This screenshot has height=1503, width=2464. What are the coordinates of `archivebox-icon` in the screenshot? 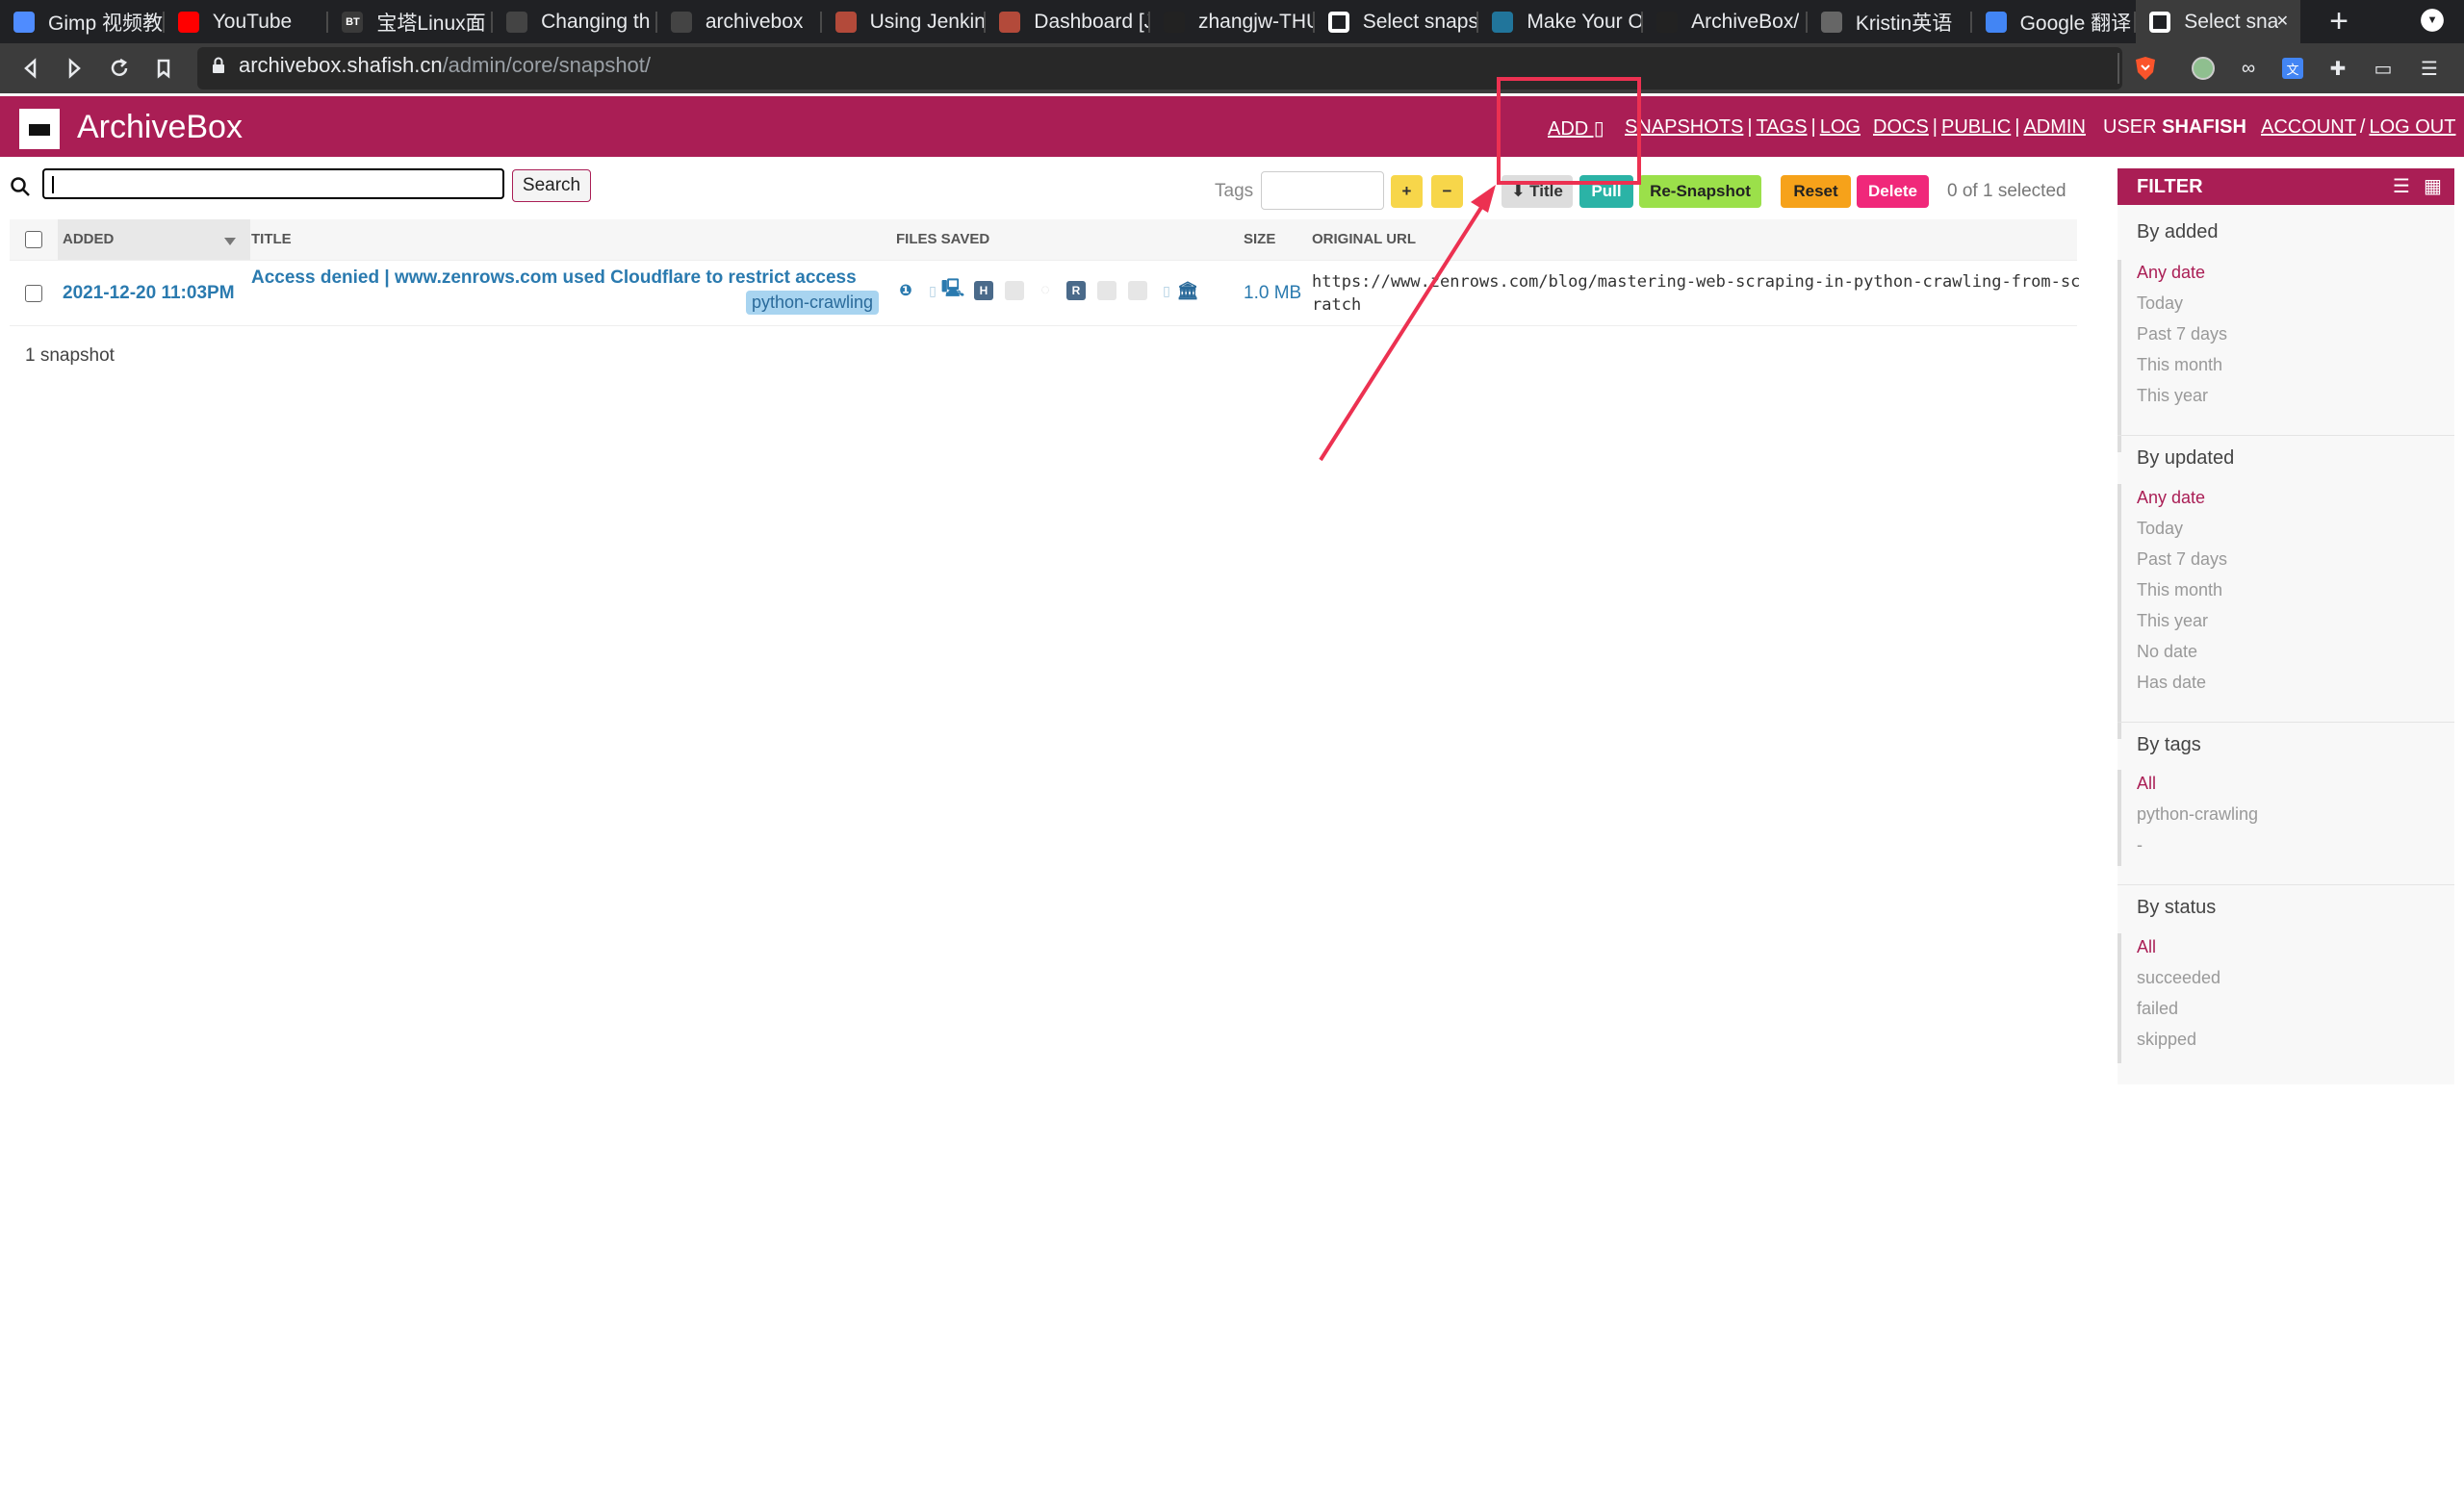 It's located at (1338, 22).